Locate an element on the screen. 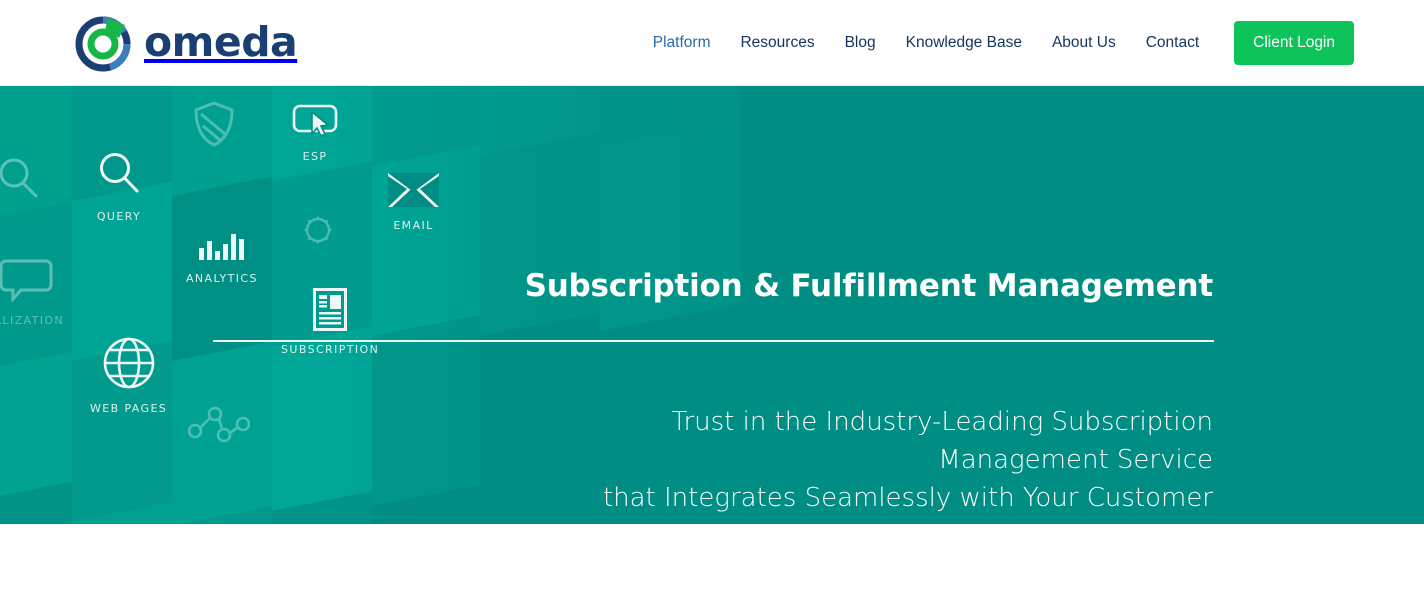 Image resolution: width=1424 pixels, height=603 pixels. hero-tile-email: EMAIL is located at coordinates (413, 202).